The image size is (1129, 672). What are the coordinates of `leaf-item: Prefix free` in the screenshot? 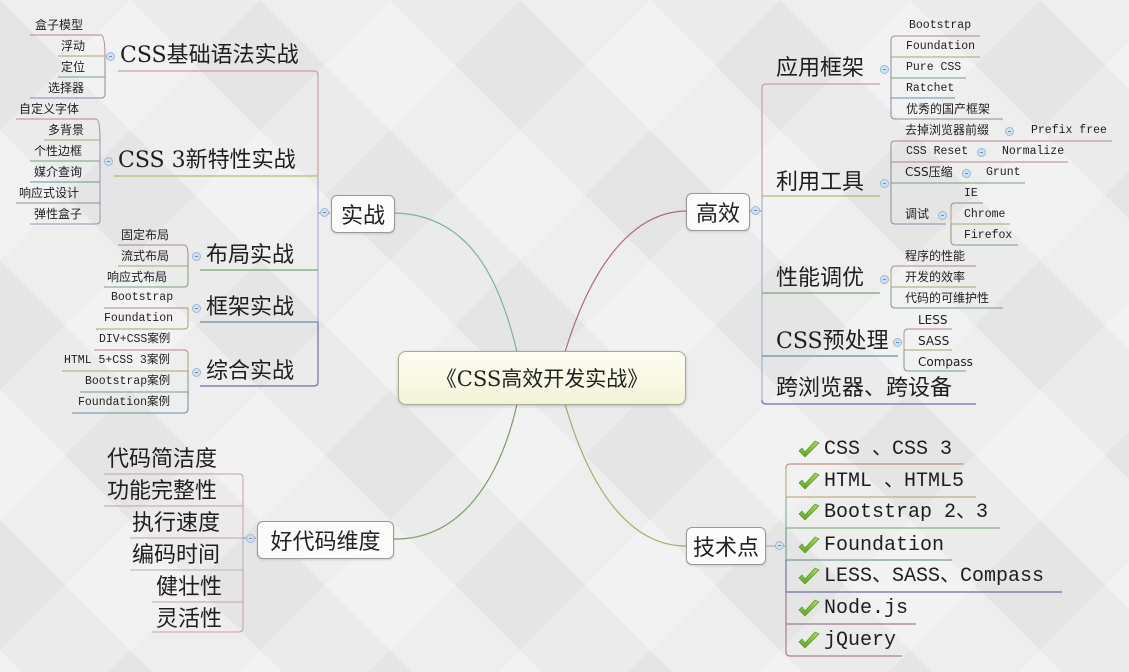 It's located at (1069, 131).